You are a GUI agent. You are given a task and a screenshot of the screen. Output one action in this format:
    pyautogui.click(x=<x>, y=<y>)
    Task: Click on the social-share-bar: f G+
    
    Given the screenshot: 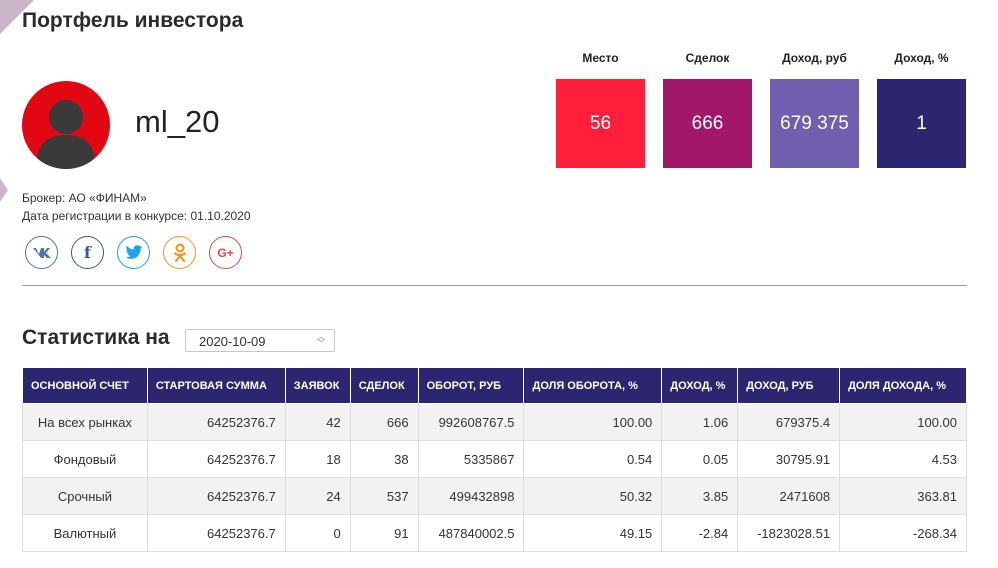 What is the action you would take?
    pyautogui.click(x=133, y=252)
    